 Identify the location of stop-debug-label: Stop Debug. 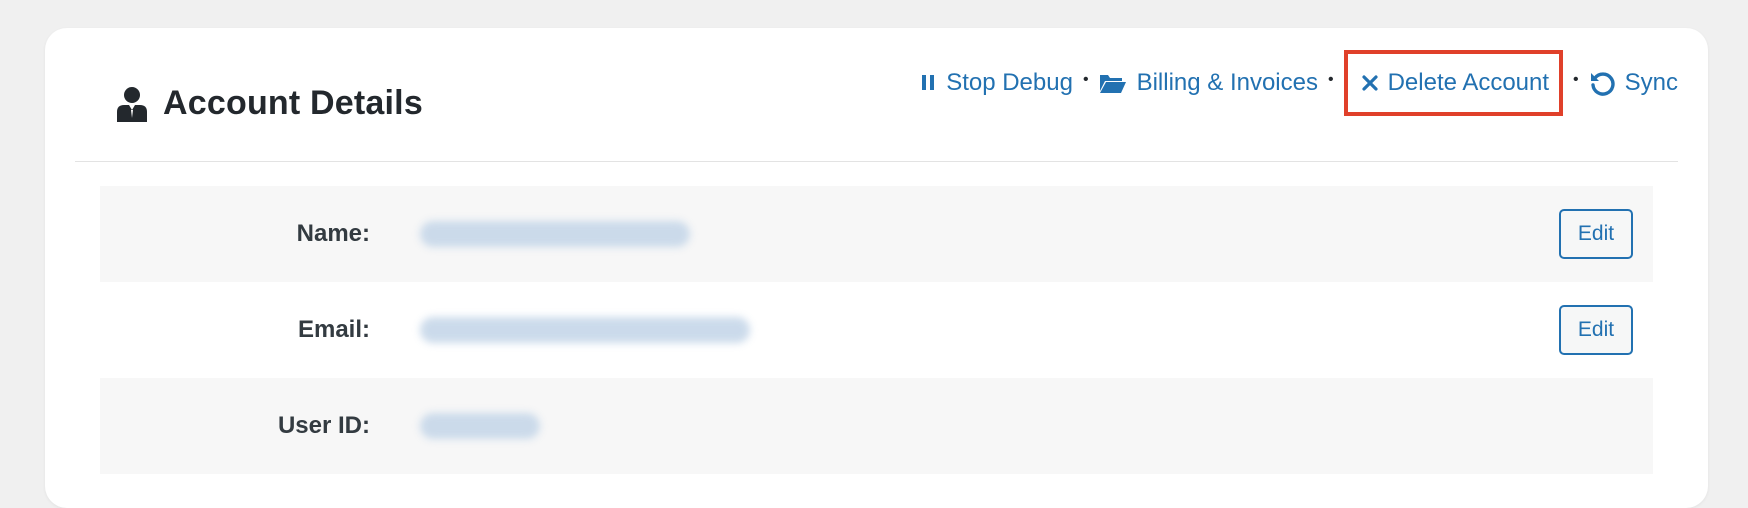
(1009, 82).